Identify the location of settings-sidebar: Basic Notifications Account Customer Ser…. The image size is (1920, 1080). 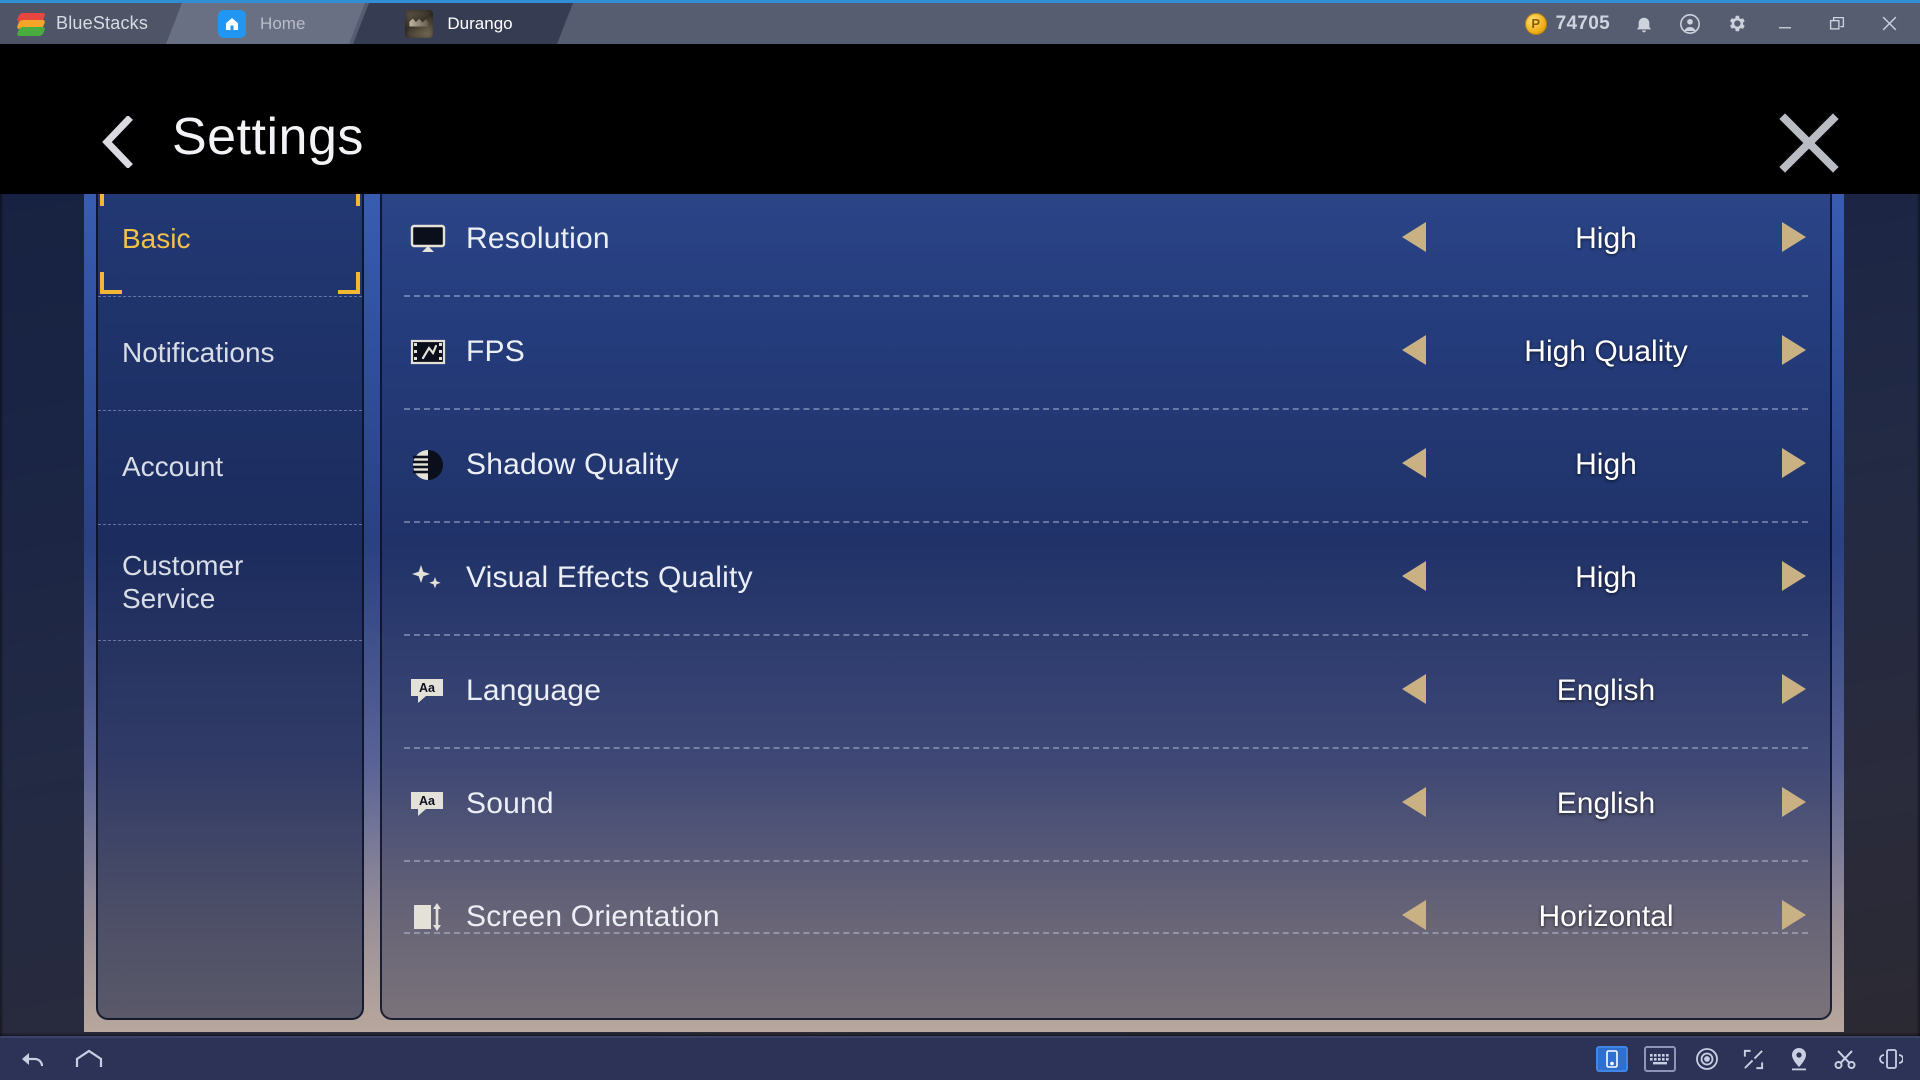
(230, 600).